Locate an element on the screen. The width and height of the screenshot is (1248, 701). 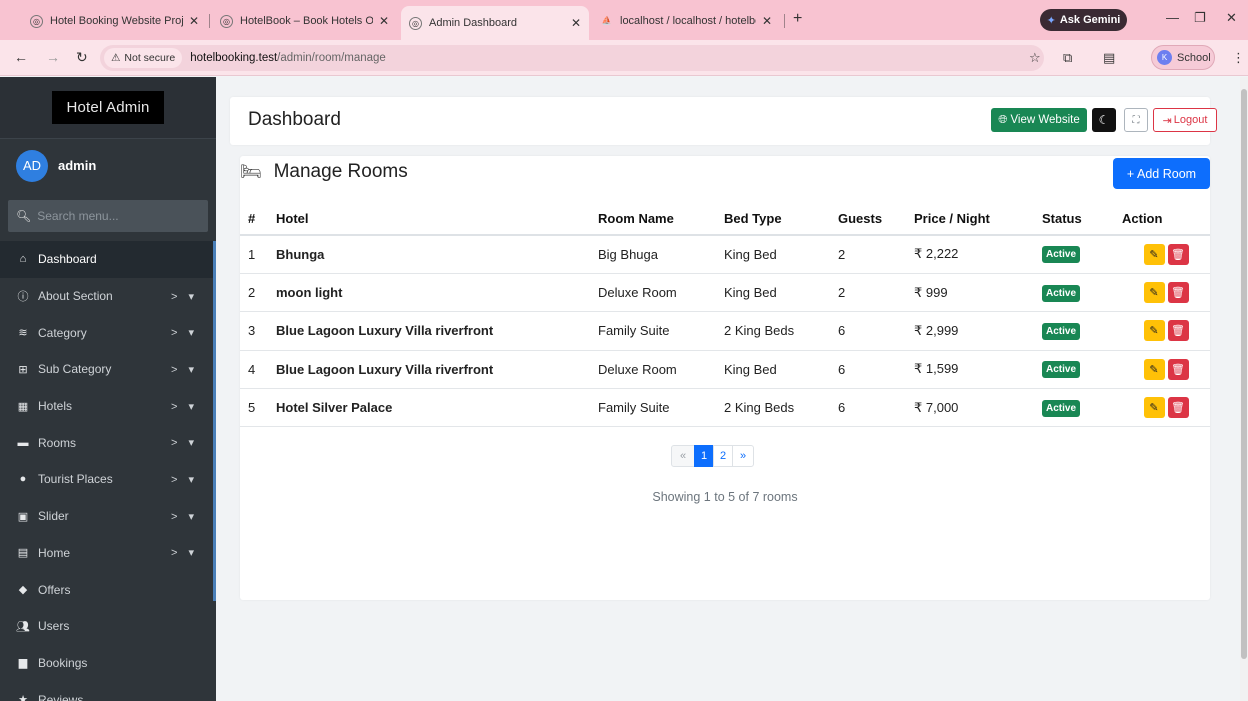
user-panel: AD admin is located at coordinates (108, 165).